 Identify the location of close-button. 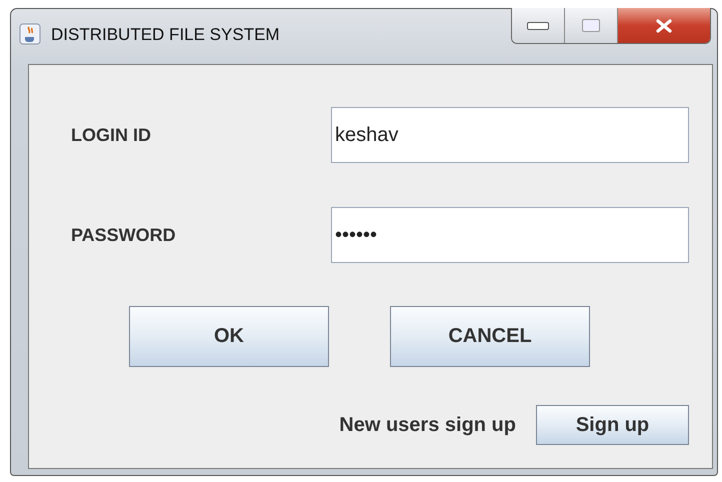
(664, 25).